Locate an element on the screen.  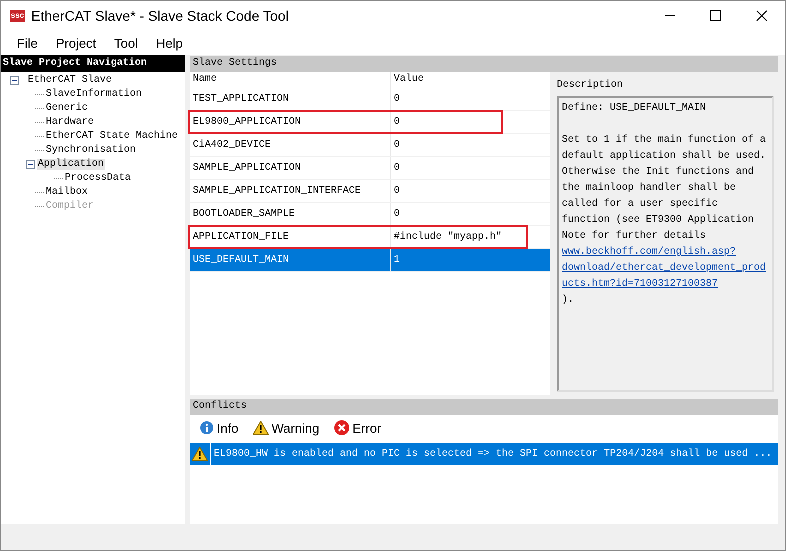
panel-header: Slave Project Navigation is located at coordinates (93, 63).